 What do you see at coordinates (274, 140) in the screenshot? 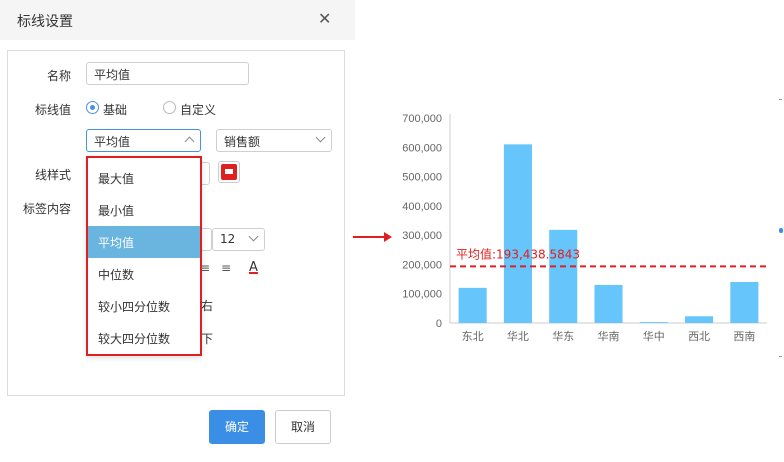
I see `field-select: 销售额` at bounding box center [274, 140].